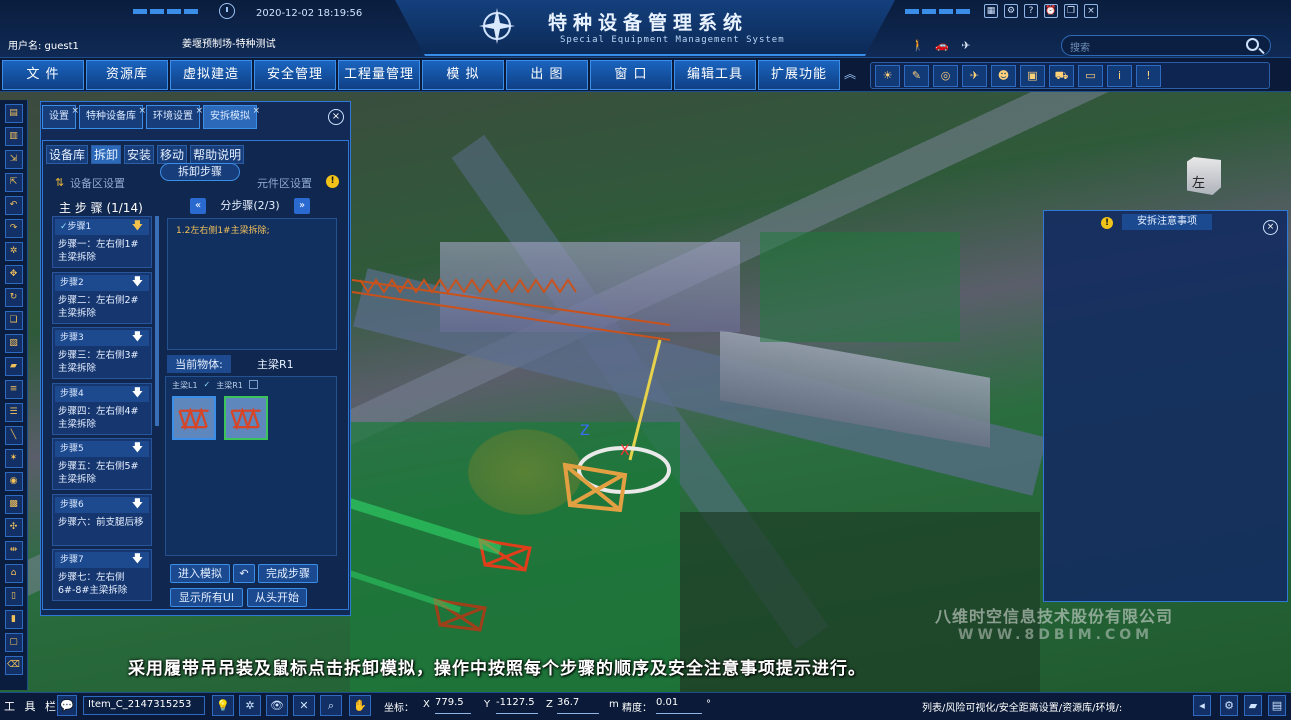 Image resolution: width=1291 pixels, height=720 pixels. I want to click on prev-substep-icon: «, so click(198, 206).